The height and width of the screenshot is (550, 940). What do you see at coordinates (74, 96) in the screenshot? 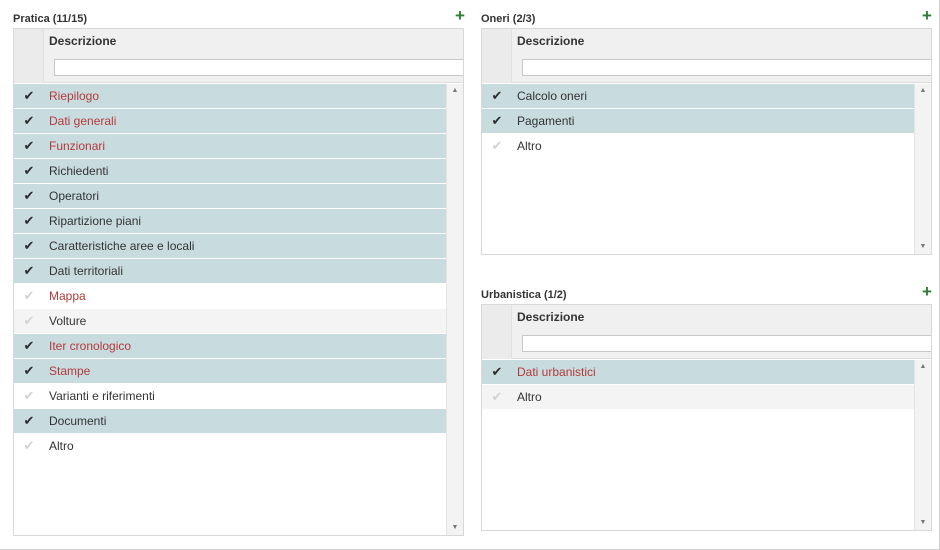
I see `list-item-label: Riepilogo` at bounding box center [74, 96].